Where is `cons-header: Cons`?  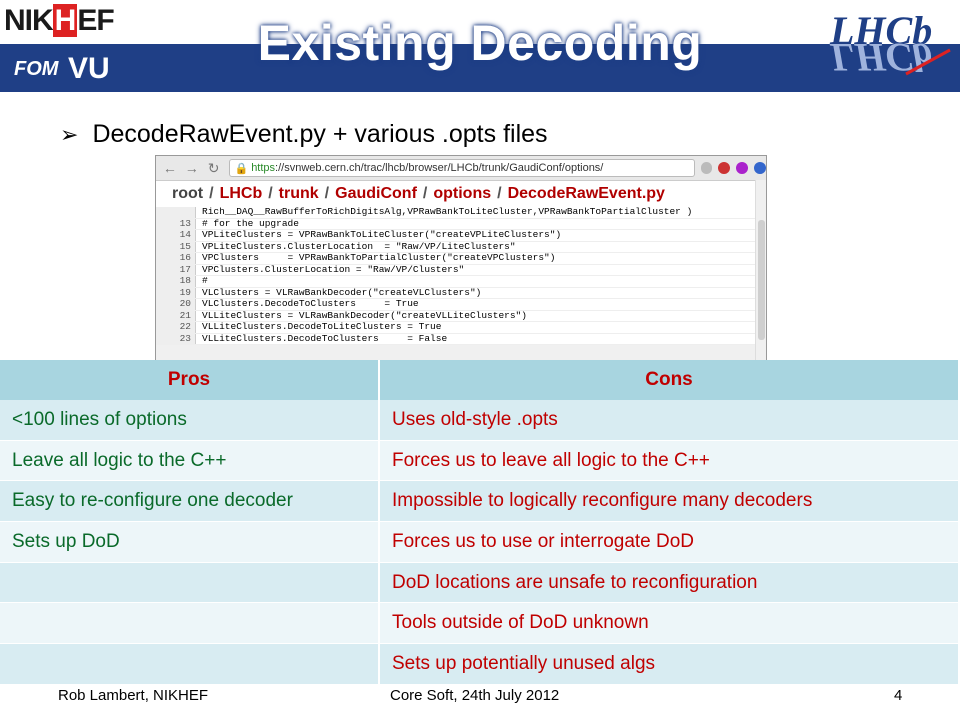
cons-header: Cons is located at coordinates (669, 380).